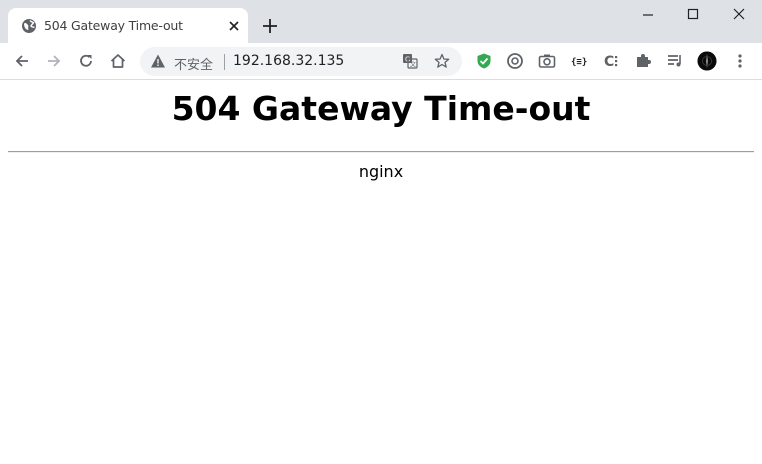 The width and height of the screenshot is (762, 464). What do you see at coordinates (288, 61) in the screenshot?
I see `url-text: 192.168.32.135` at bounding box center [288, 61].